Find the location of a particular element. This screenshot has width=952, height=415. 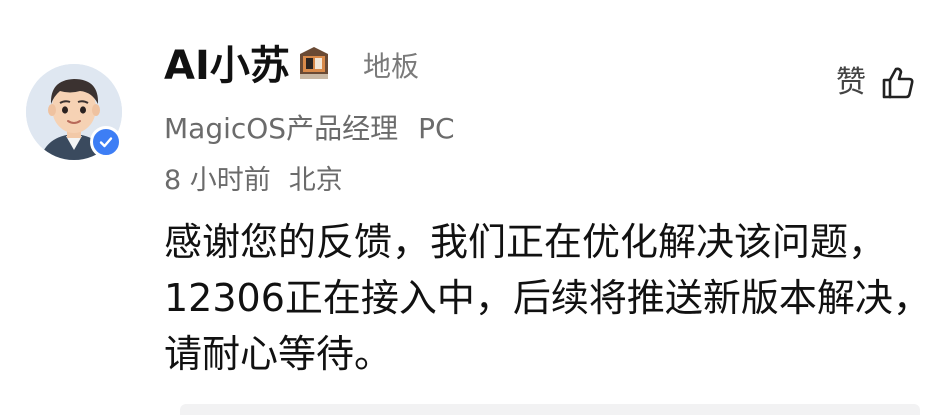

comment-meta: 8 小时前 北京 is located at coordinates (253, 181).